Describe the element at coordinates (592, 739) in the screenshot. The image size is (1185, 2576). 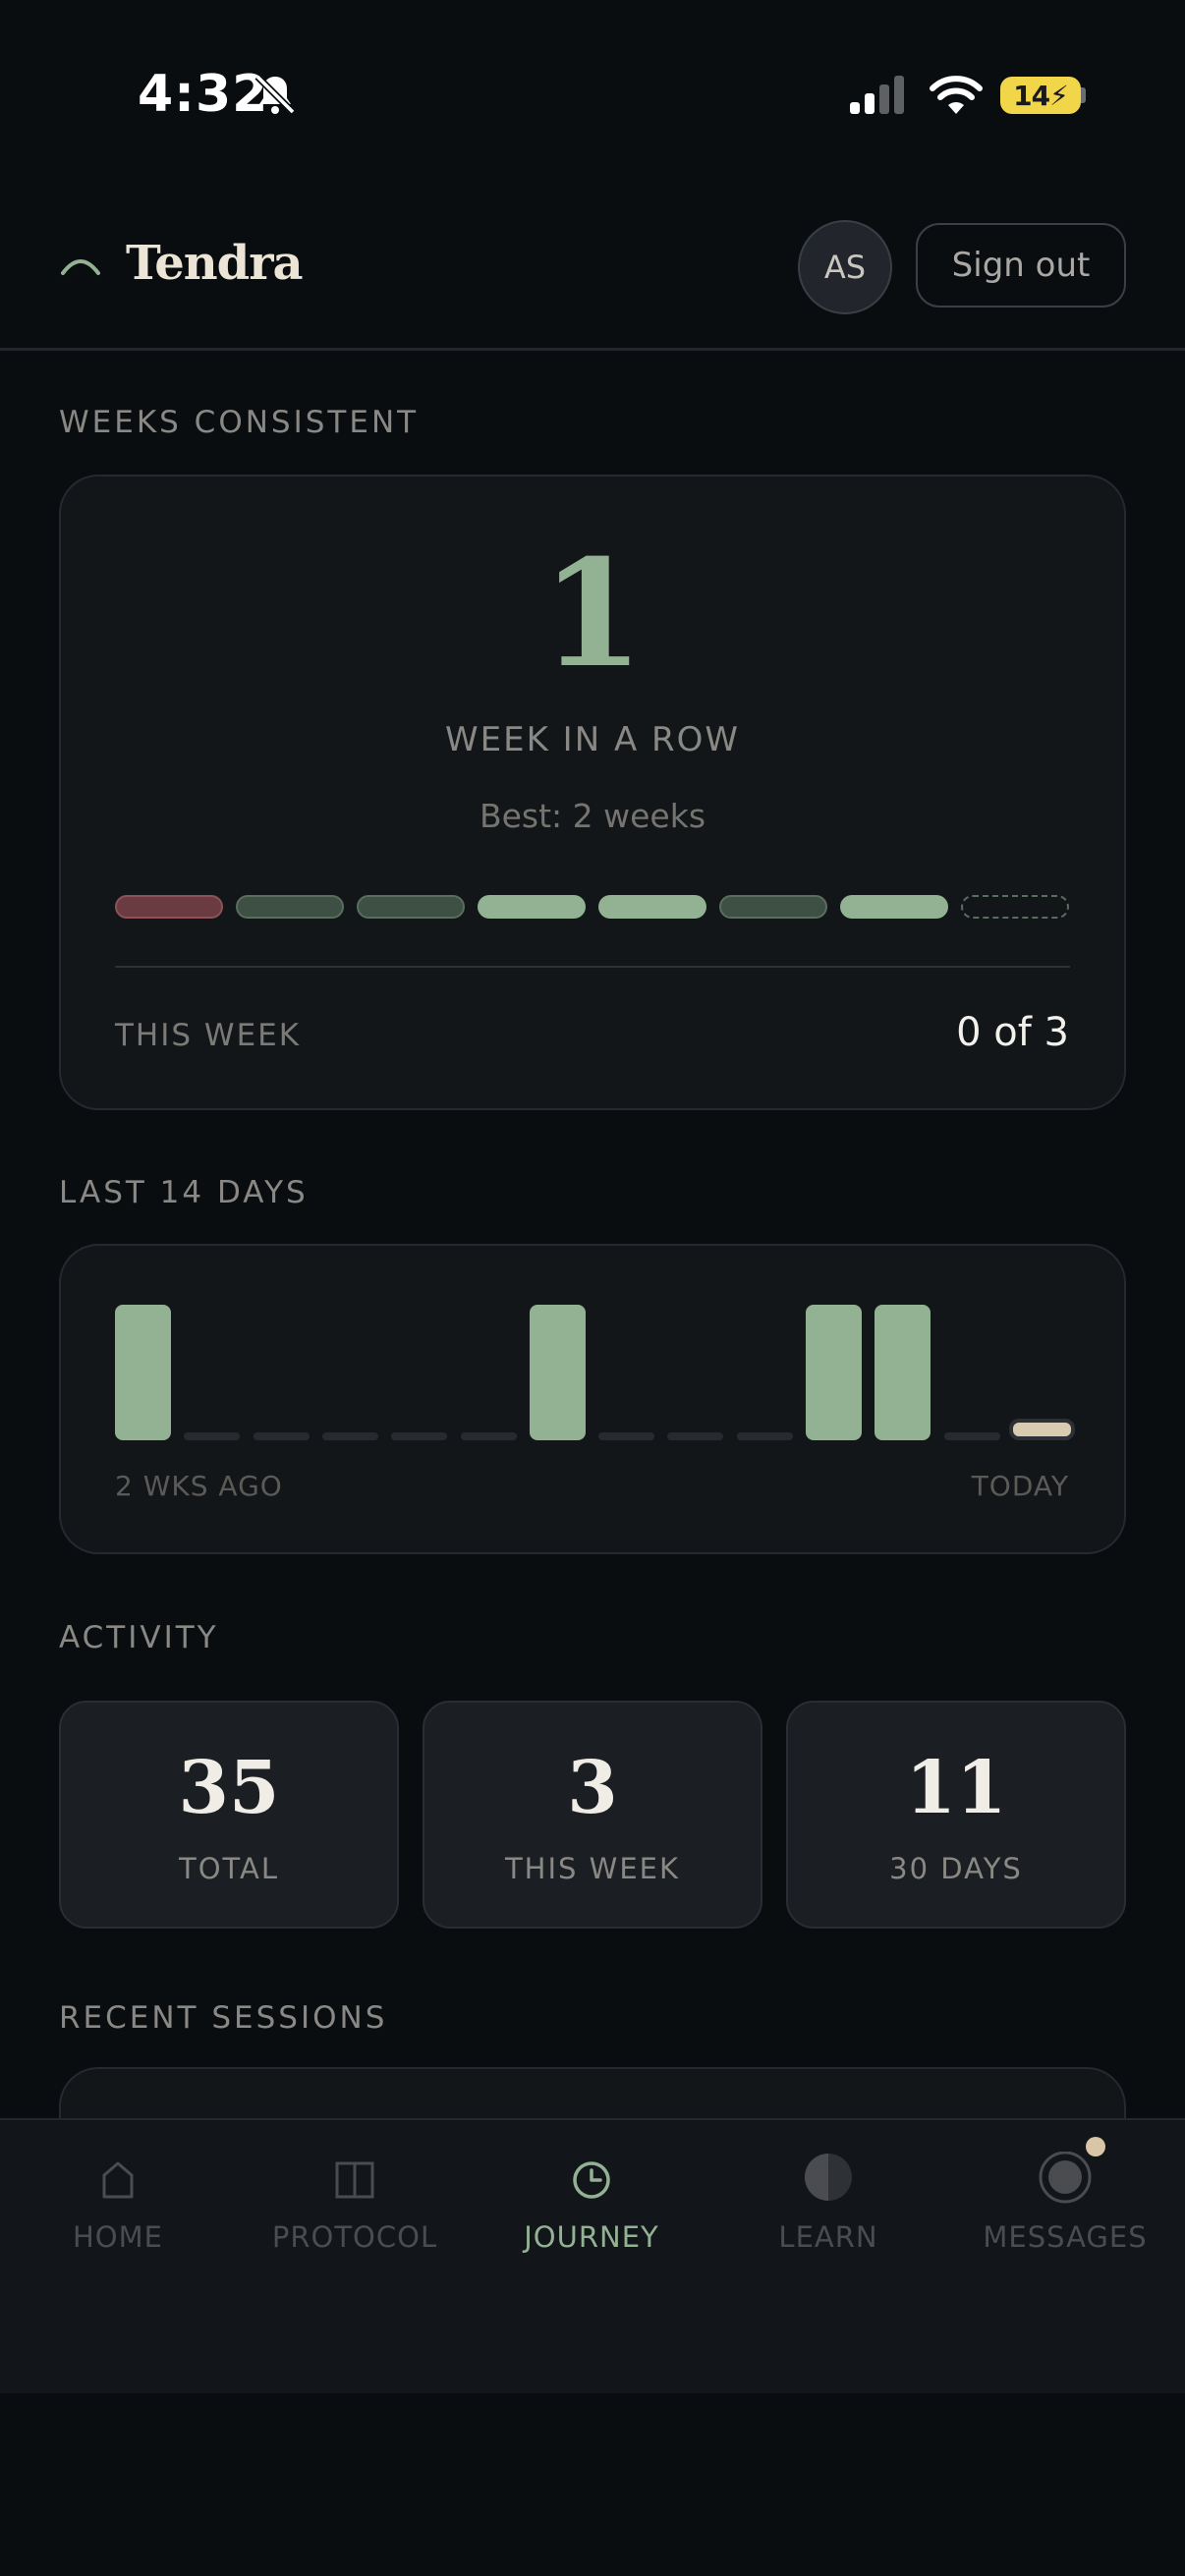
I see `streak-label: WEEK IN A ROW` at that location.